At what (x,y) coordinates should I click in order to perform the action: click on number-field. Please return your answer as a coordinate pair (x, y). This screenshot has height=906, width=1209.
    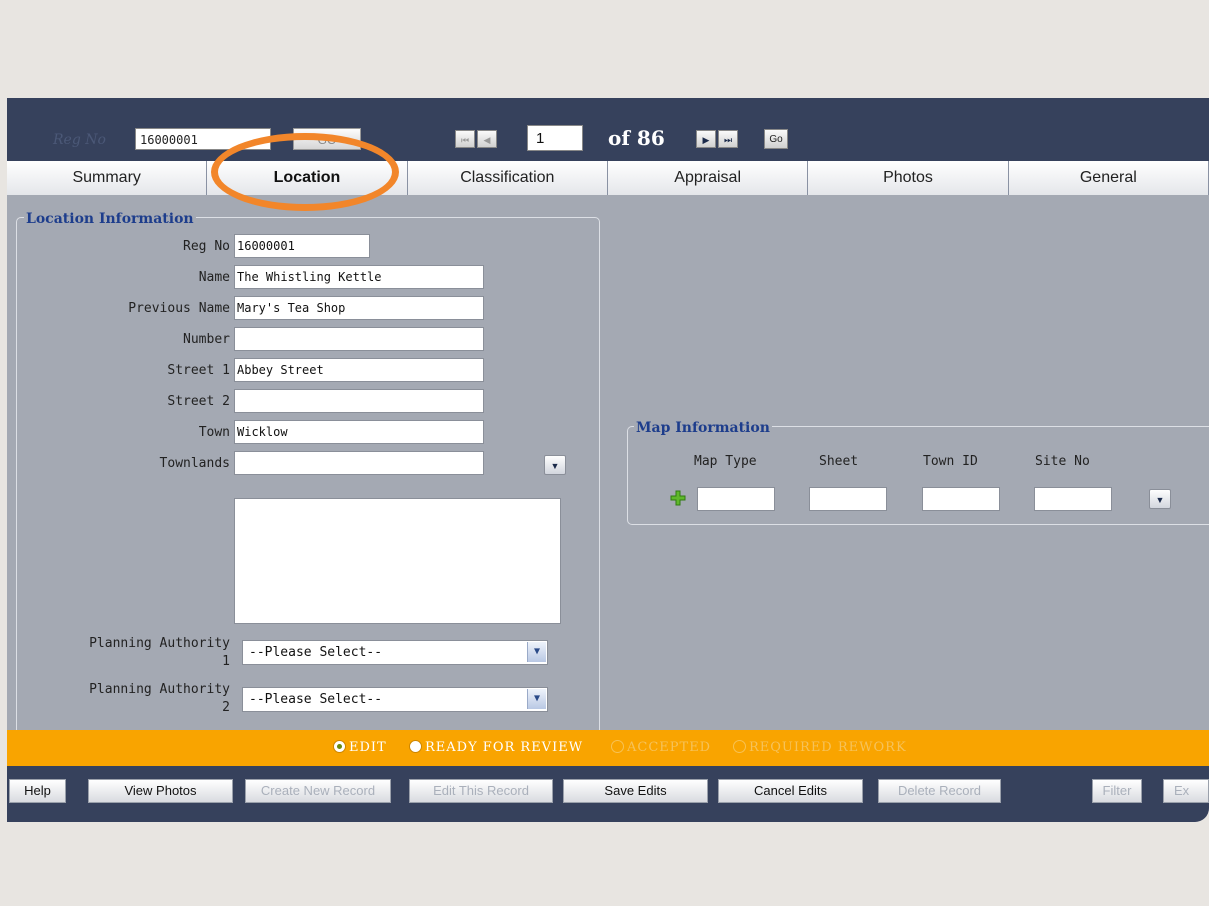
    Looking at the image, I should click on (359, 339).